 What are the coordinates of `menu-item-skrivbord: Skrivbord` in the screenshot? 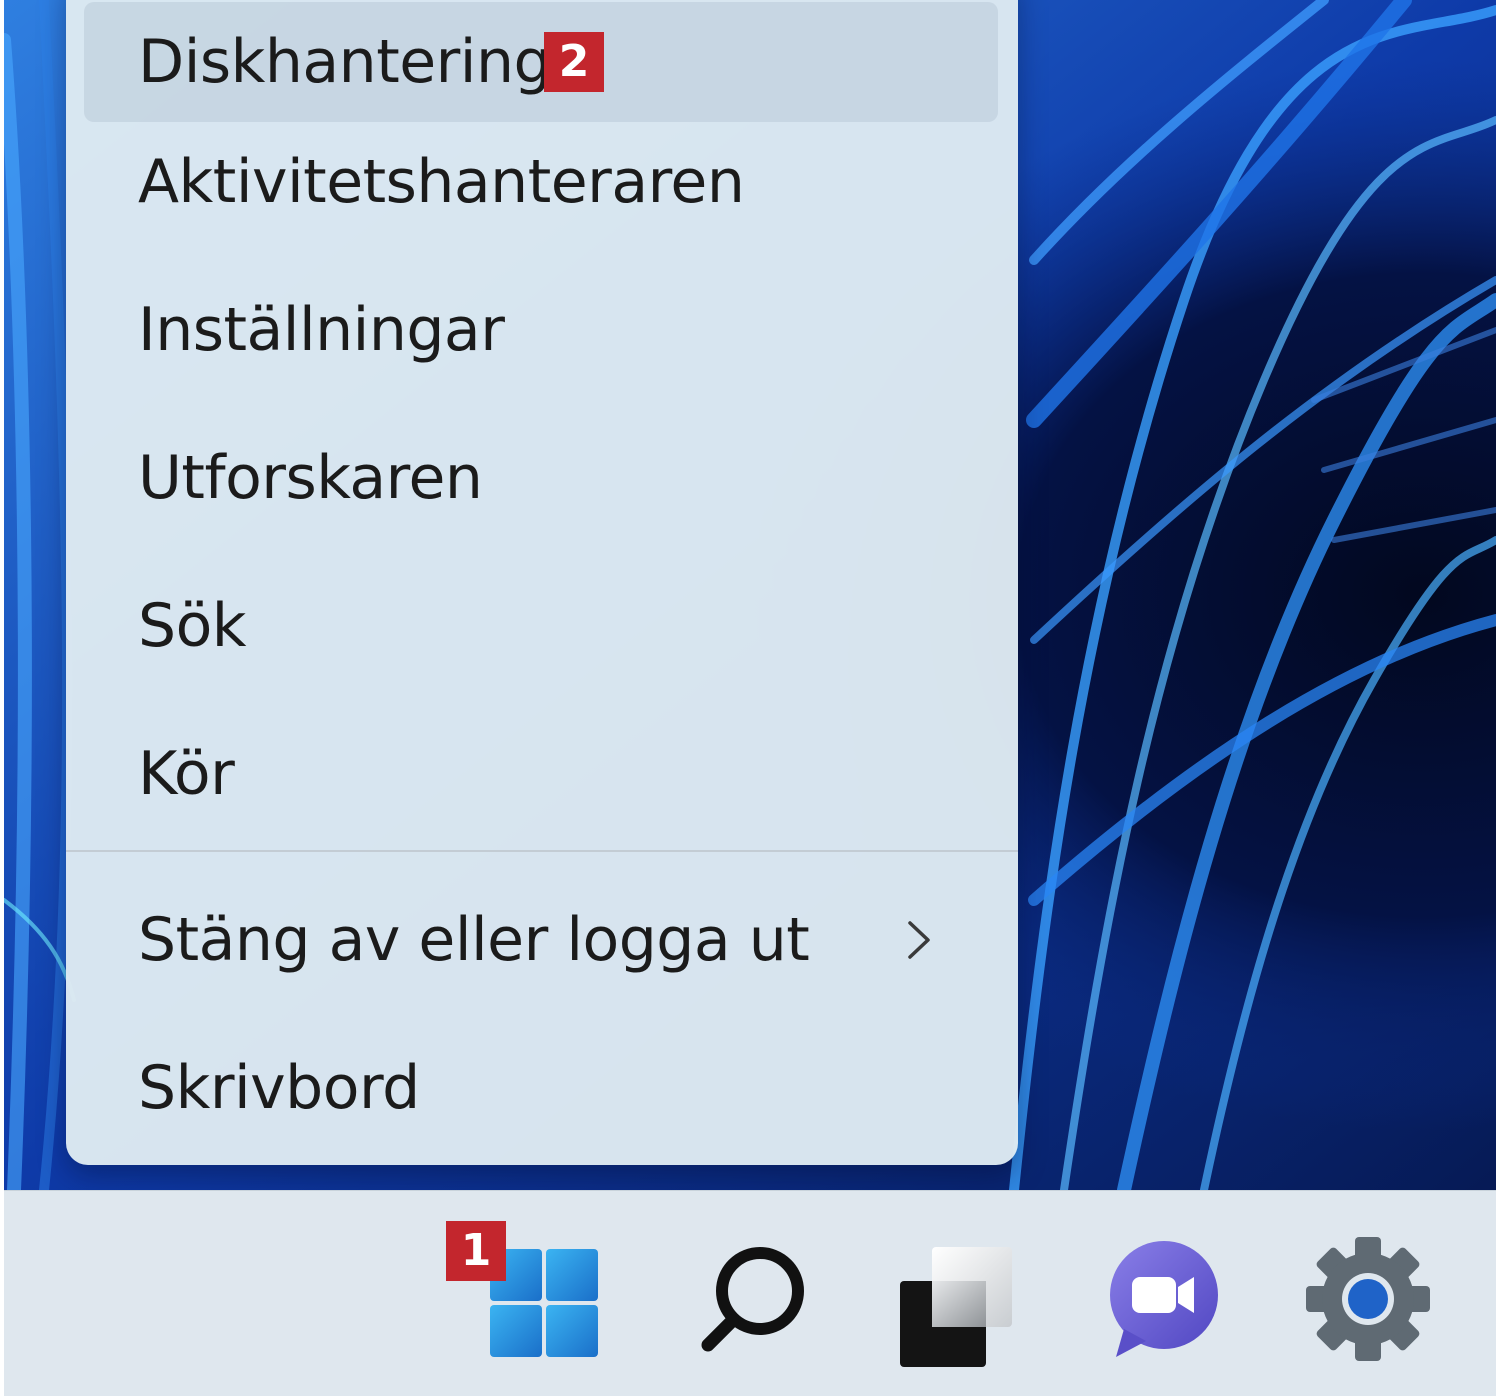 It's located at (541, 1088).